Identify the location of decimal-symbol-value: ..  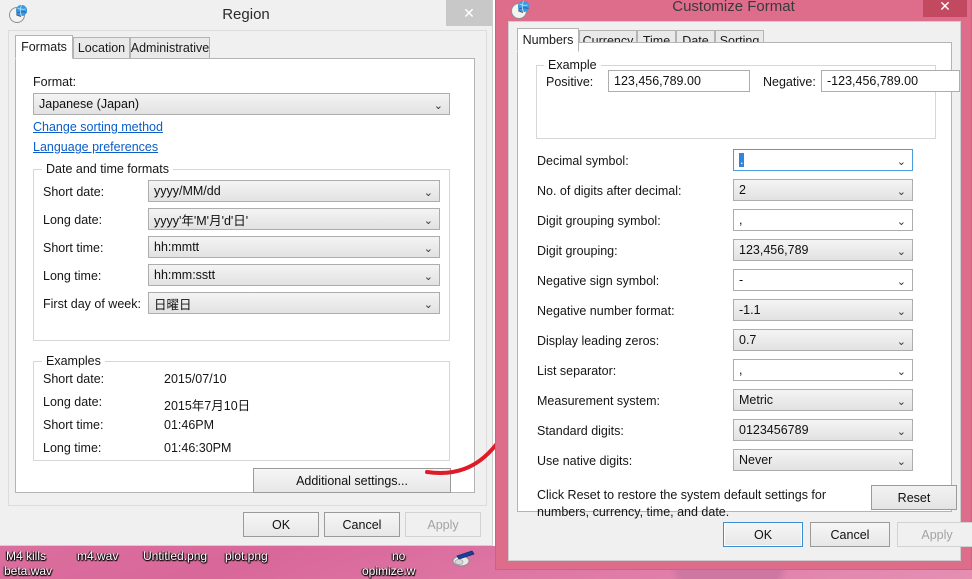
(742, 160).